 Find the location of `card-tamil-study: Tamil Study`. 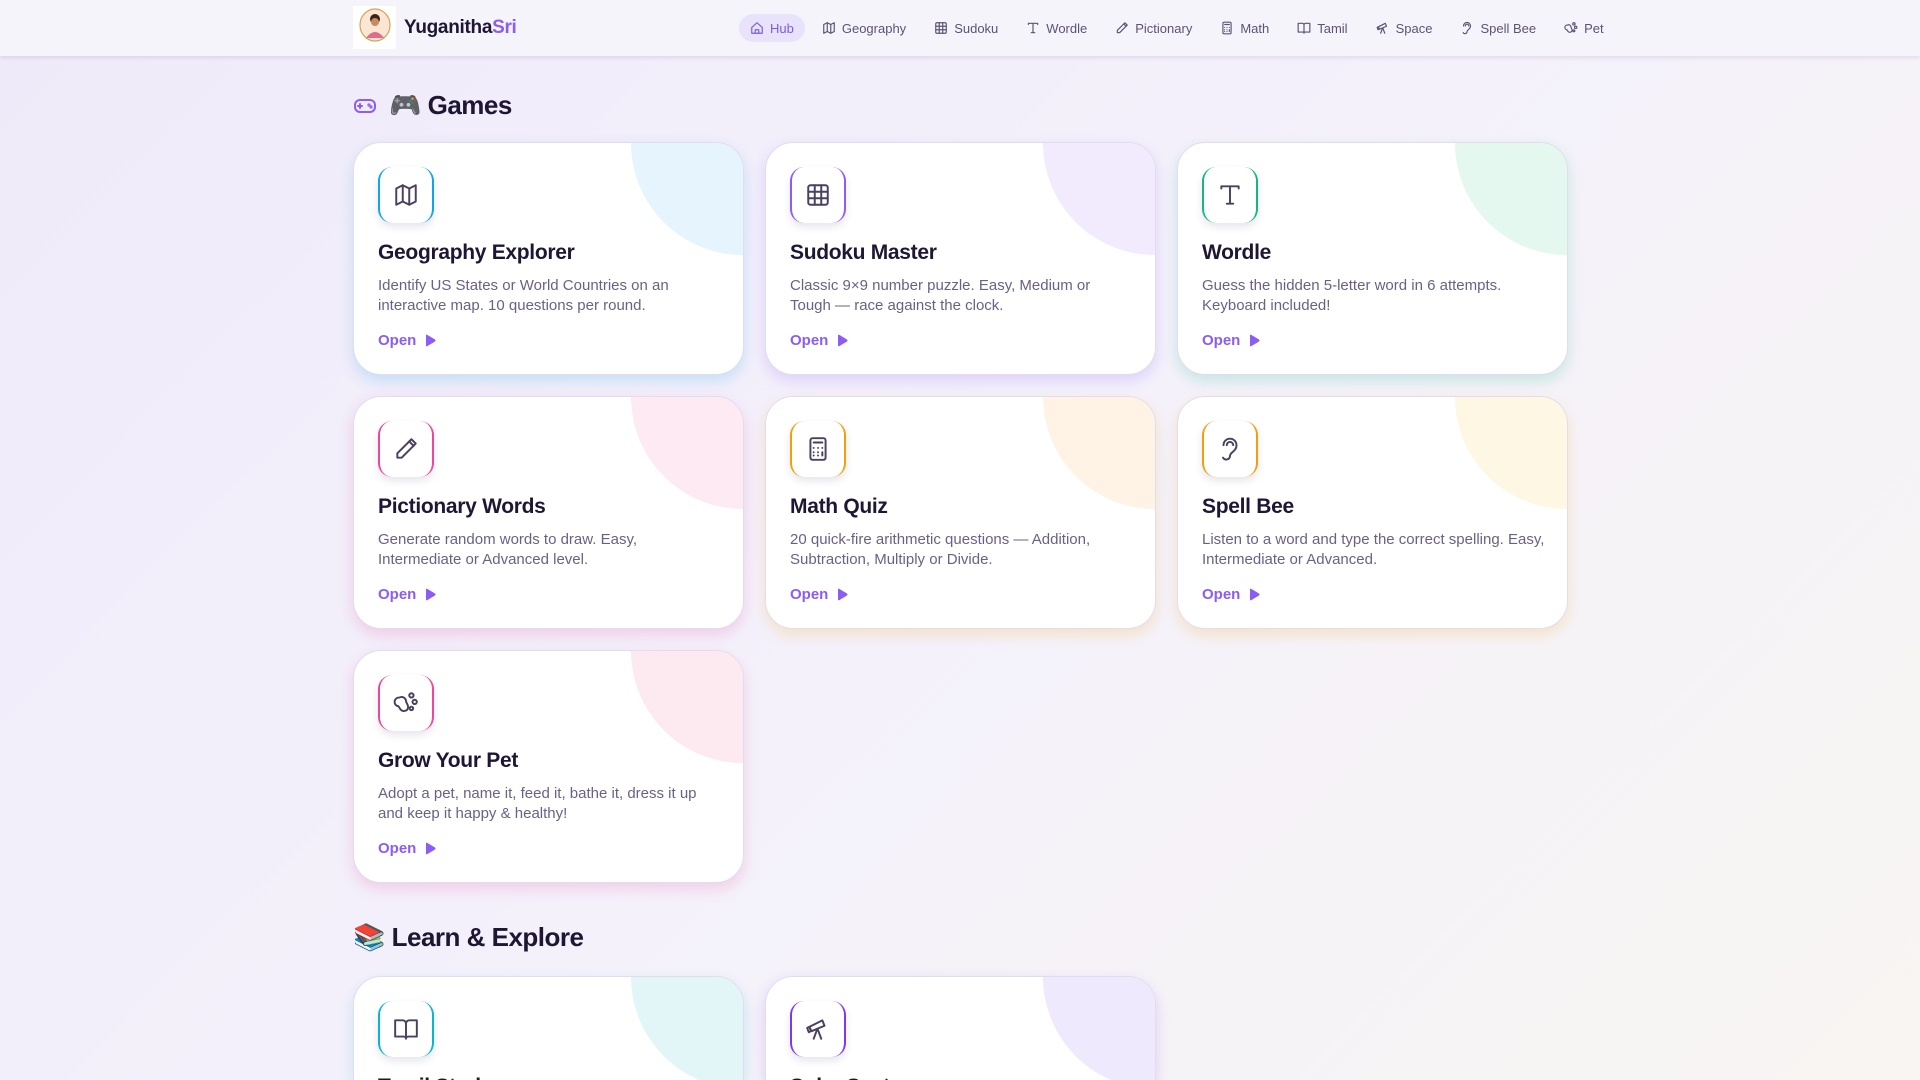

card-tamil-study: Tamil Study is located at coordinates (548, 1028).